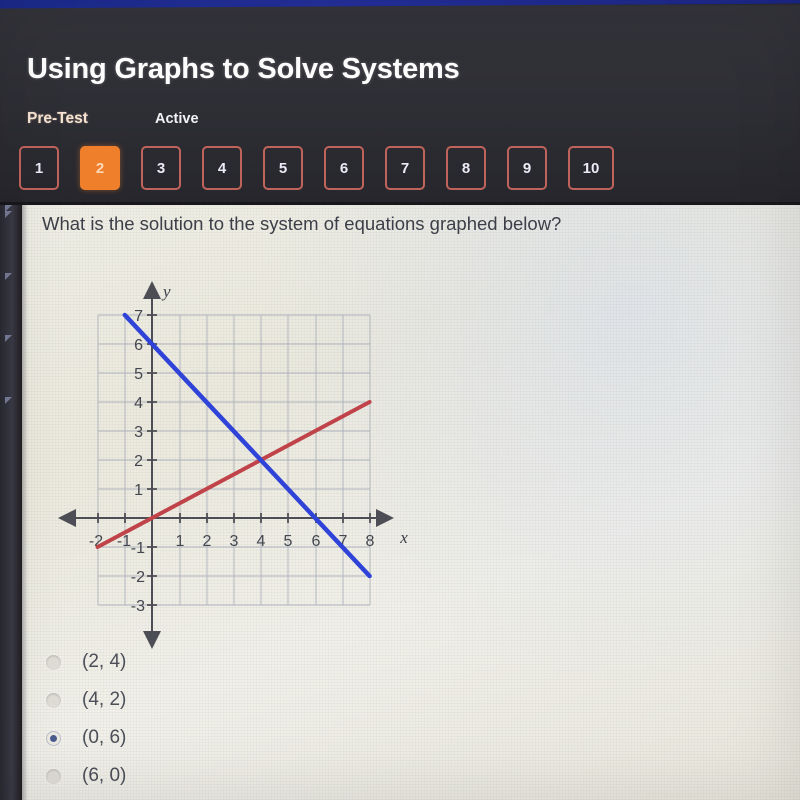  Describe the element at coordinates (283, 168) in the screenshot. I see `question-pill-5: 5` at that location.